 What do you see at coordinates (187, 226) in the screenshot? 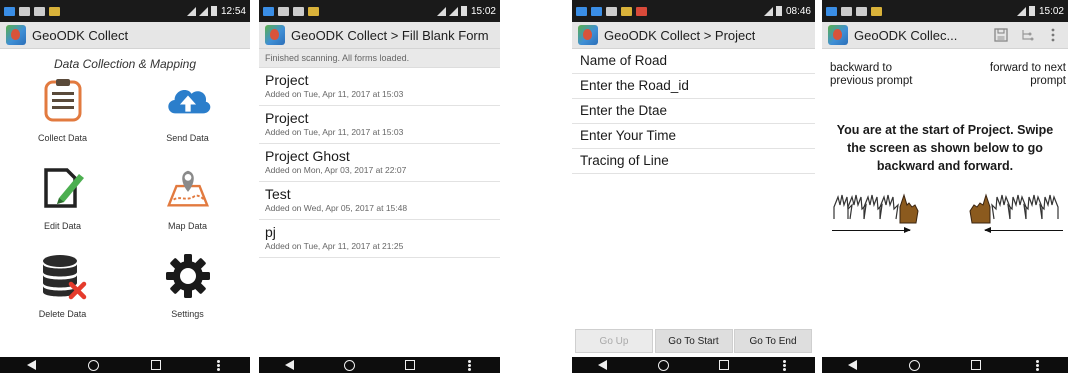
I see `map-data-label: Map Data` at bounding box center [187, 226].